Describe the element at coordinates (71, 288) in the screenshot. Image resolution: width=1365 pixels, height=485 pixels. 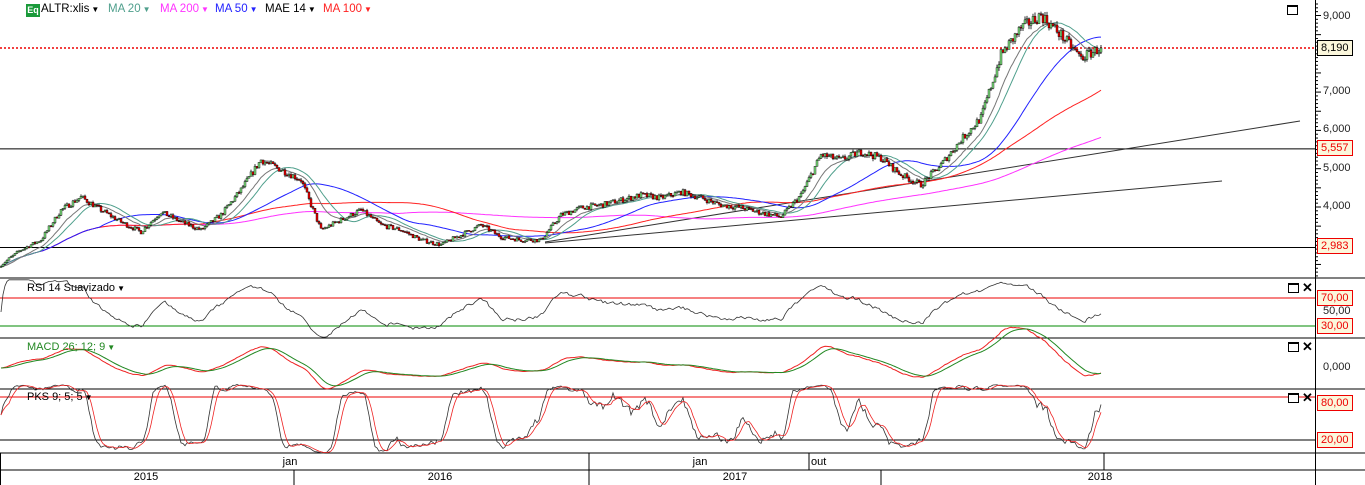
I see `rsi-label: RSI 14 Suavizado` at that location.